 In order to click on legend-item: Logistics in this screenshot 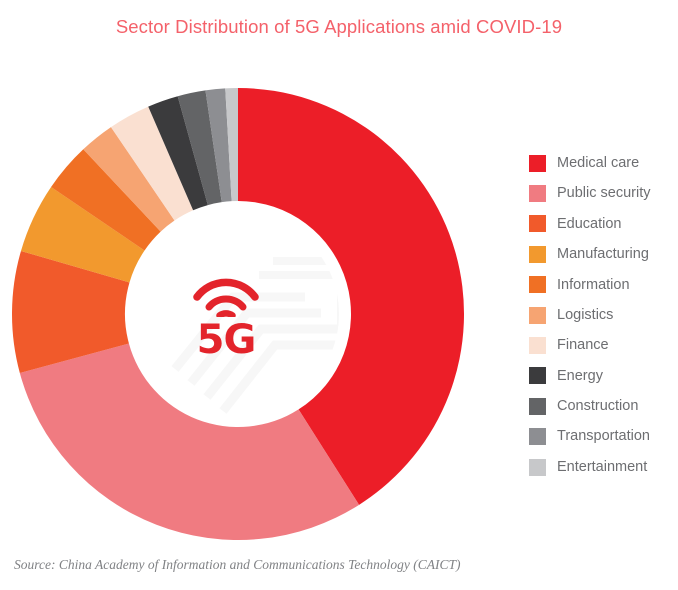, I will do `click(601, 315)`.